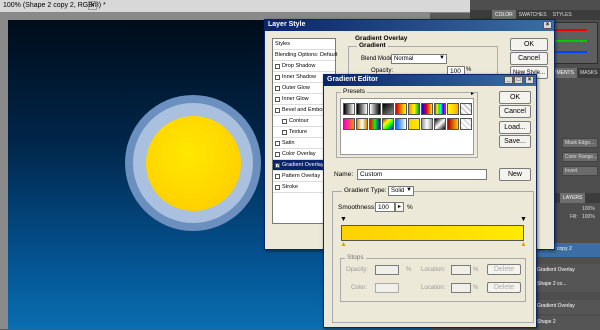 Image resolution: width=600 pixels, height=330 pixels. I want to click on style-item-label: Outer Glow, so click(296, 88).